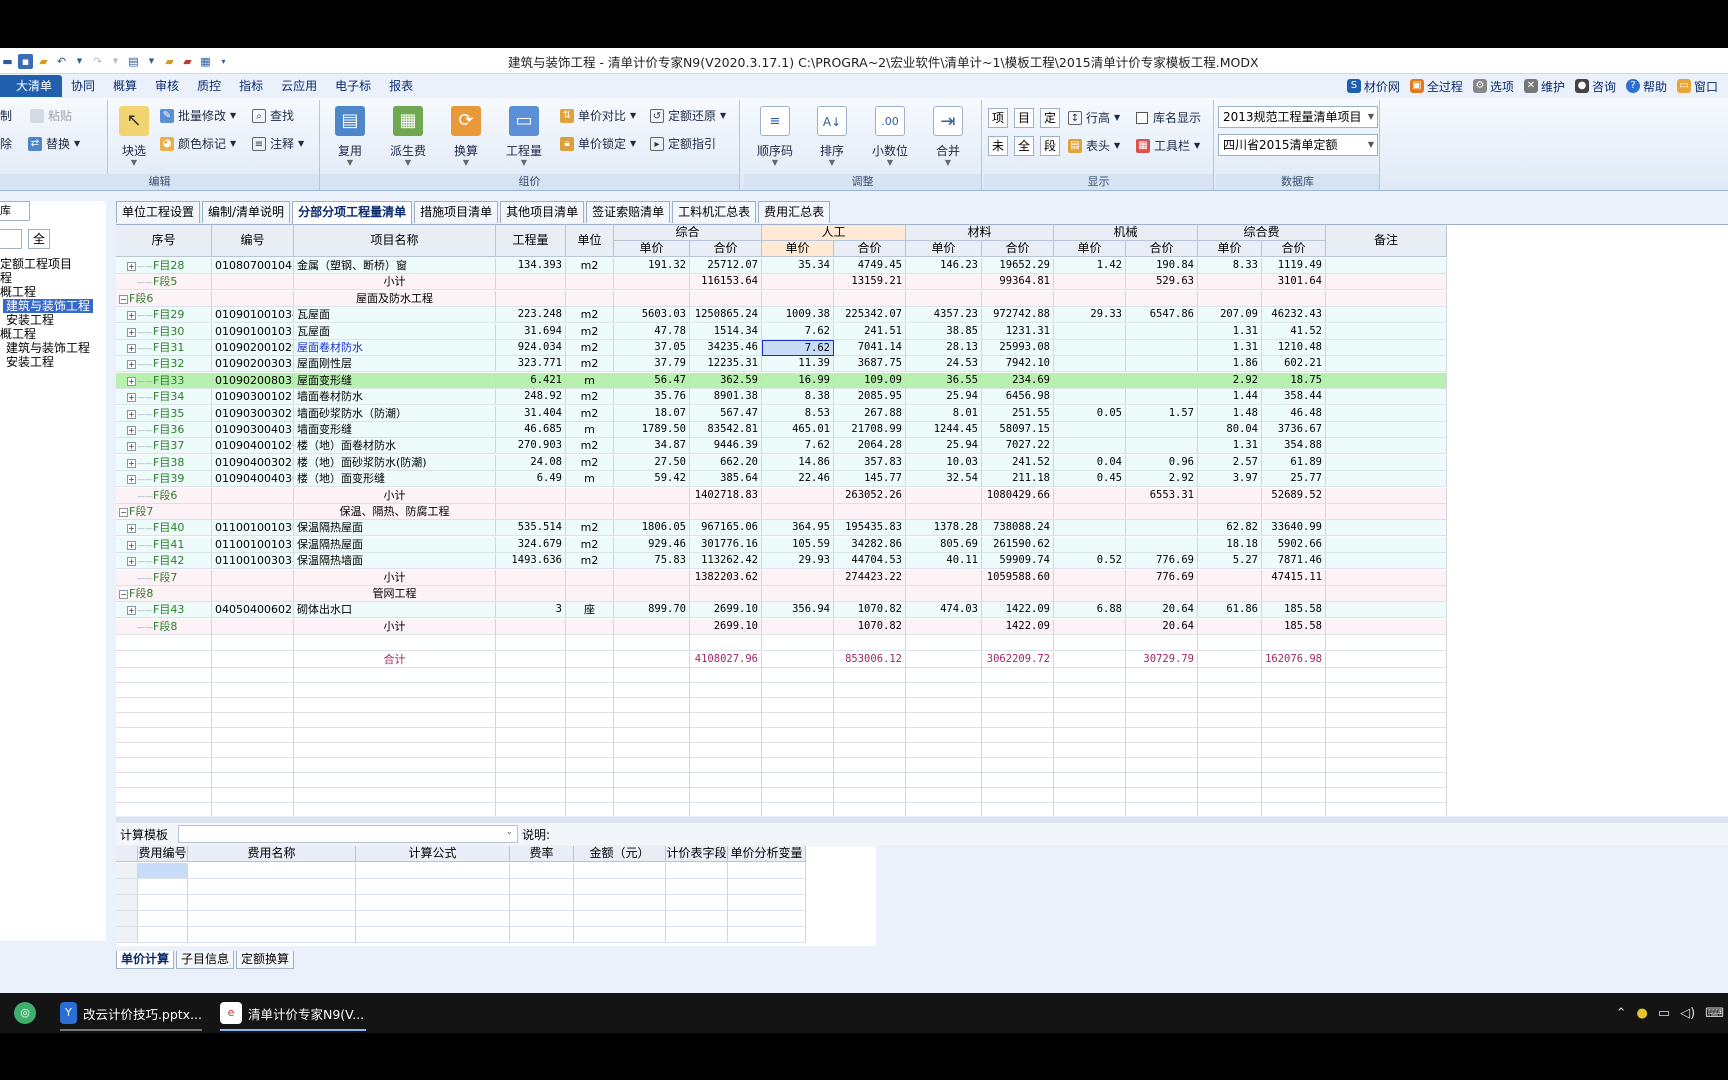  What do you see at coordinates (944, 413) in the screenshot?
I see `cell-mu: 8.01` at bounding box center [944, 413].